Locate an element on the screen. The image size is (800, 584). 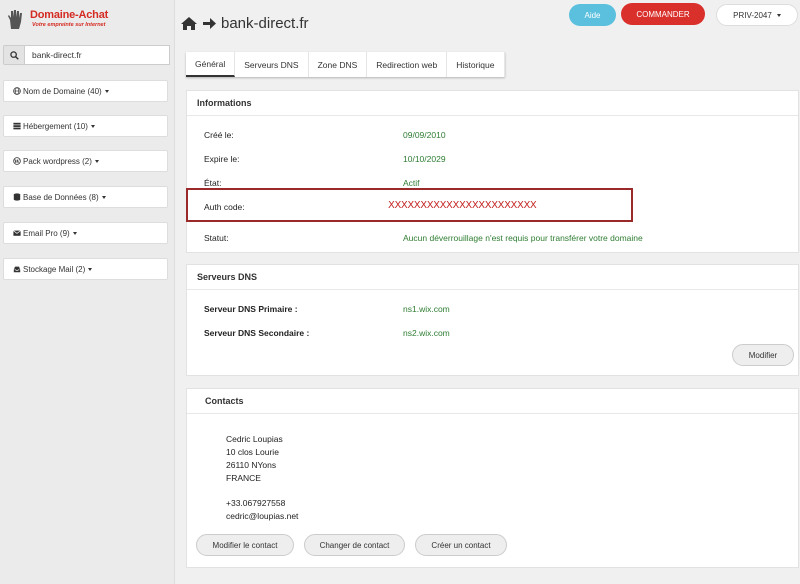
contact-email: cedric@loupias.net is located at coordinates (262, 516).